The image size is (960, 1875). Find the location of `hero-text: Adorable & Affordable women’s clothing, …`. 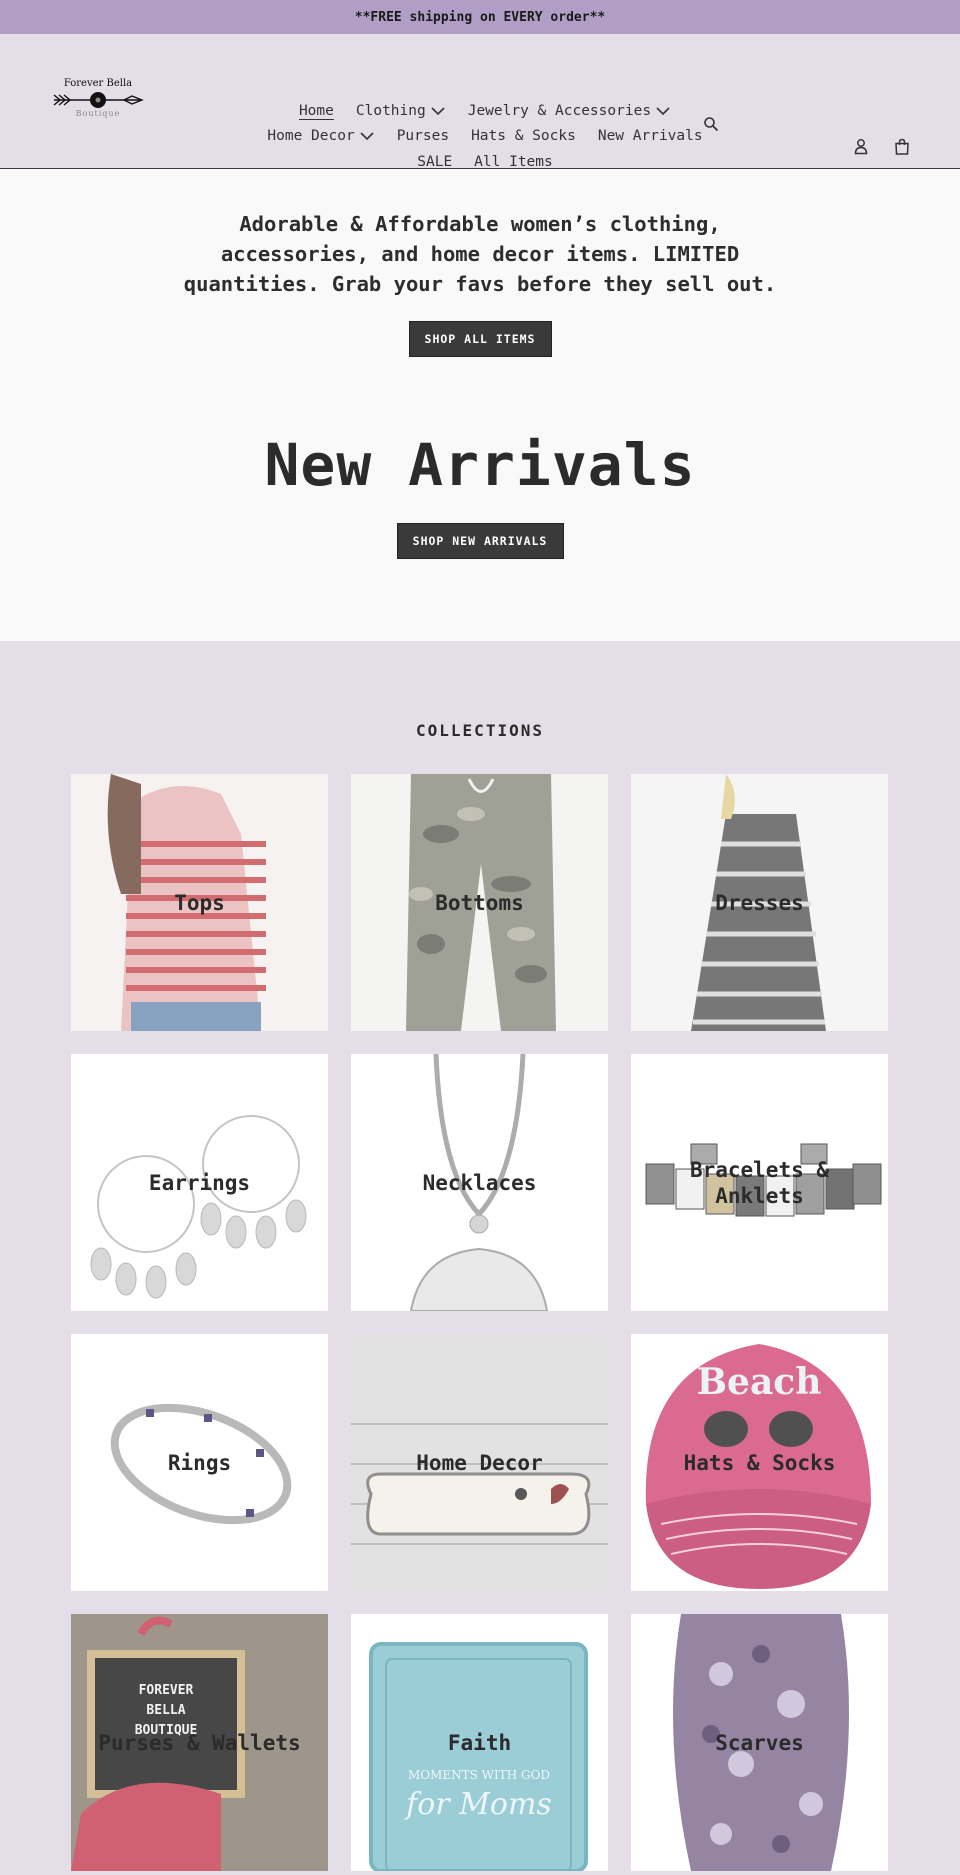

hero-text: Adorable & Affordable women’s clothing, … is located at coordinates (480, 254).